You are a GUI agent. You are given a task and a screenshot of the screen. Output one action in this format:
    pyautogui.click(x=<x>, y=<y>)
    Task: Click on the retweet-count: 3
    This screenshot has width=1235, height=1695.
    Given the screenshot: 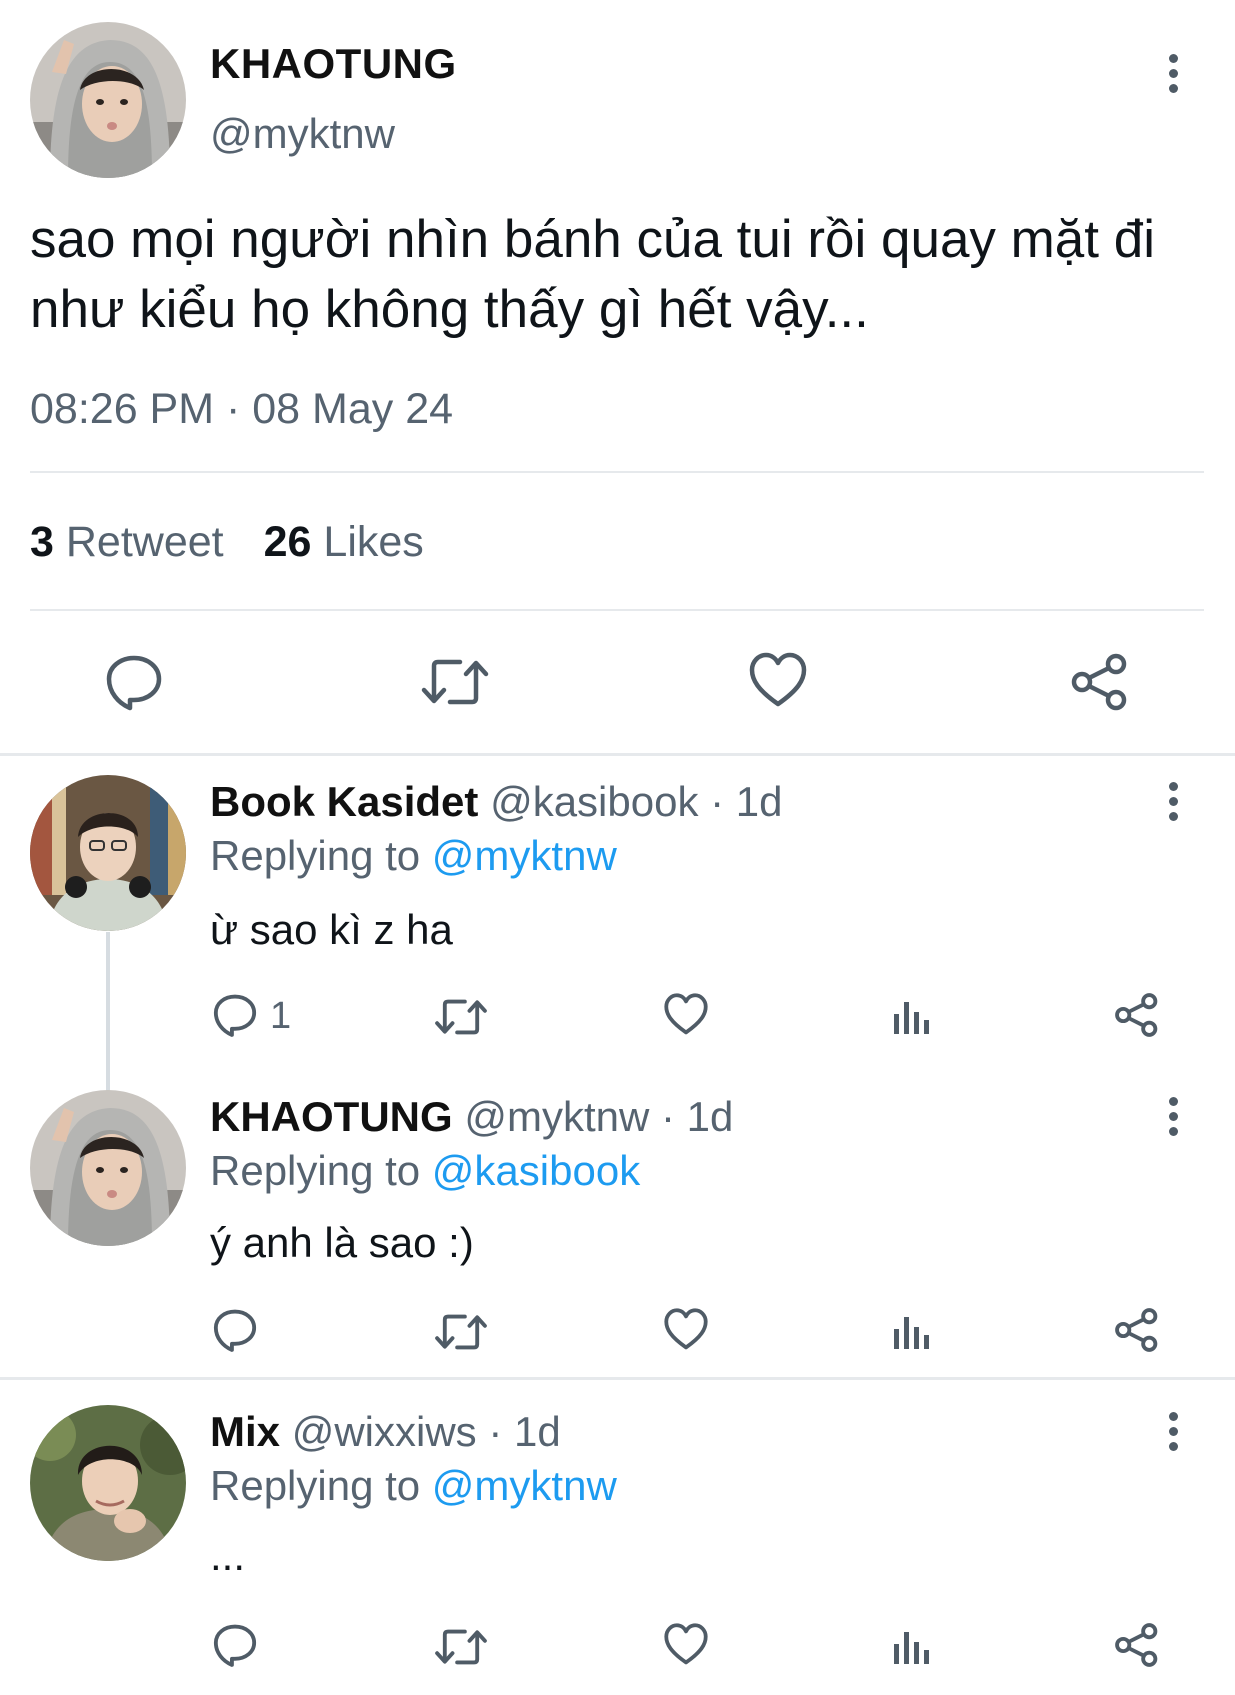 What is the action you would take?
    pyautogui.click(x=42, y=542)
    